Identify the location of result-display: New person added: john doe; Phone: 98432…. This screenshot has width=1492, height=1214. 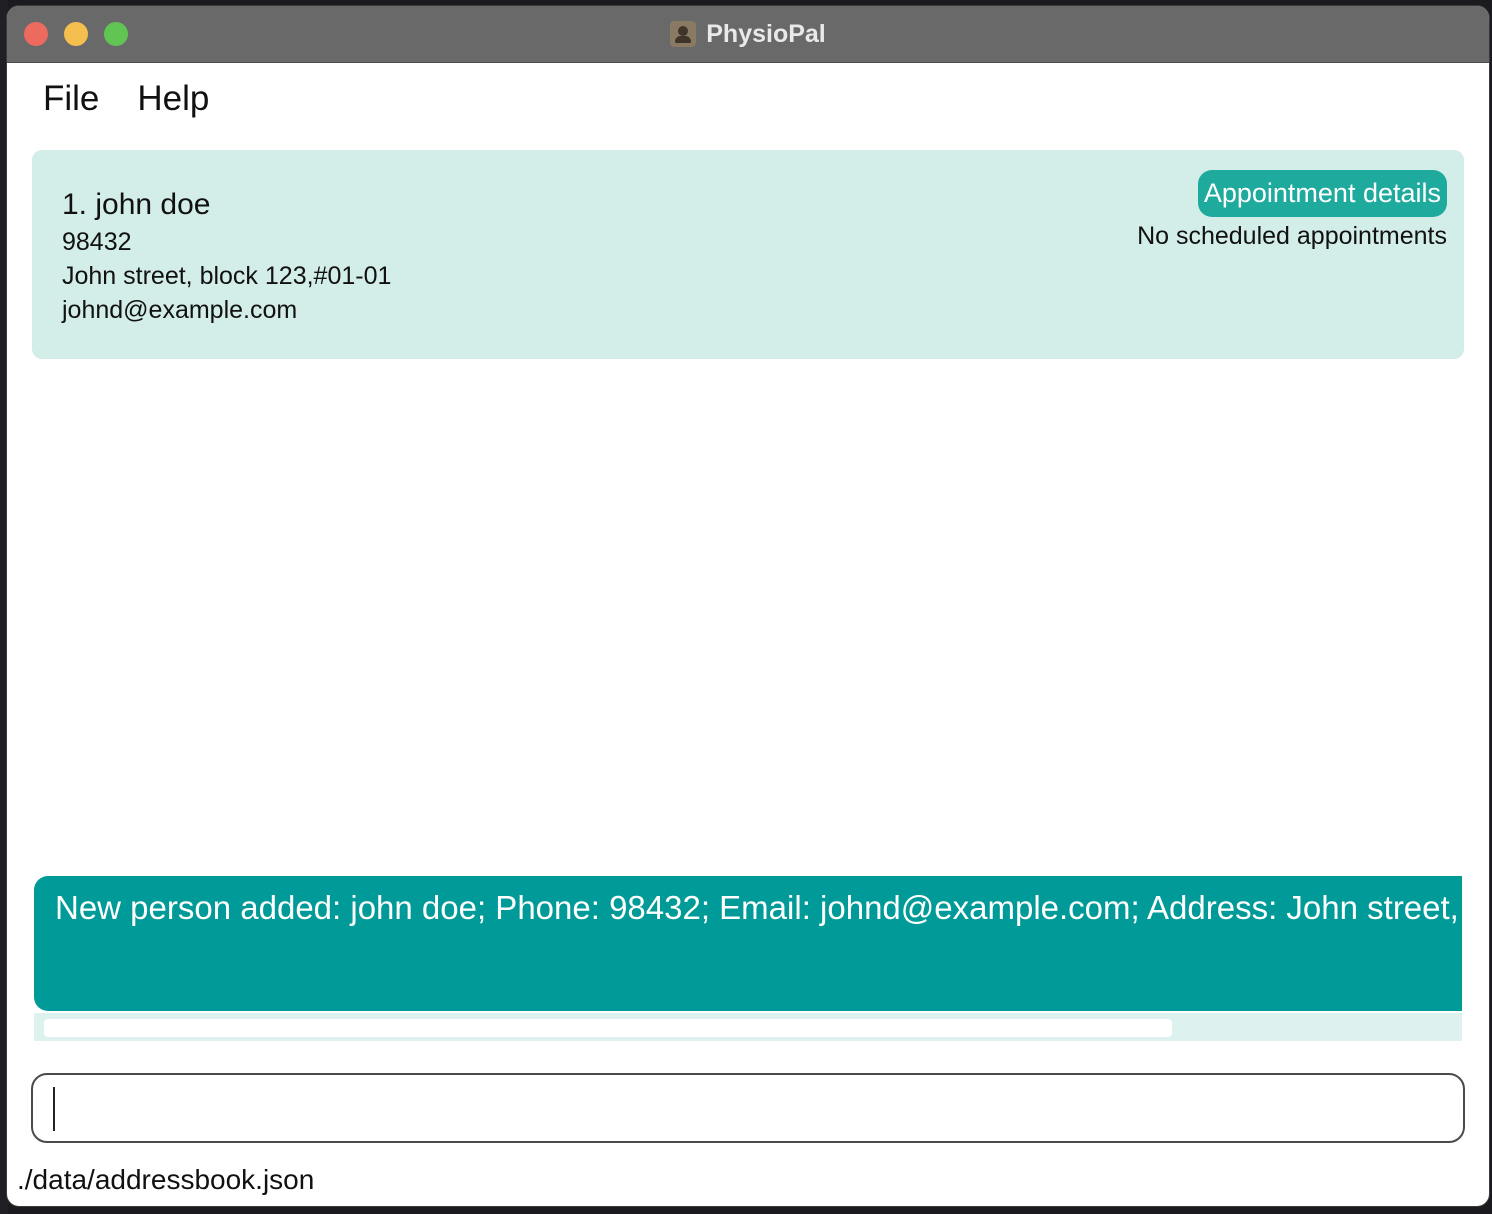
(748, 943).